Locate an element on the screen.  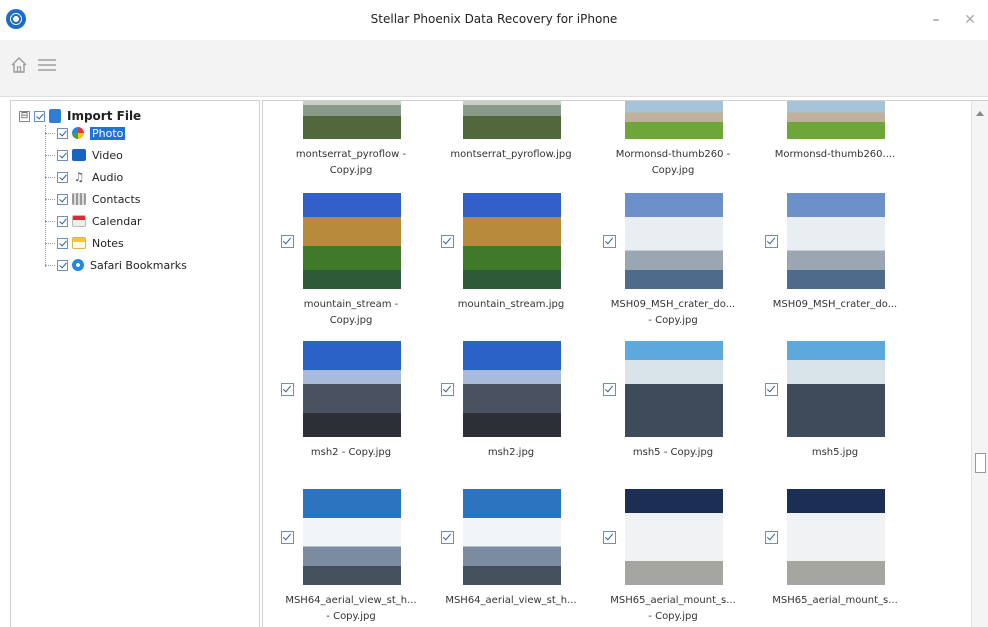
tree-item-photo: Photo is located at coordinates (85, 133).